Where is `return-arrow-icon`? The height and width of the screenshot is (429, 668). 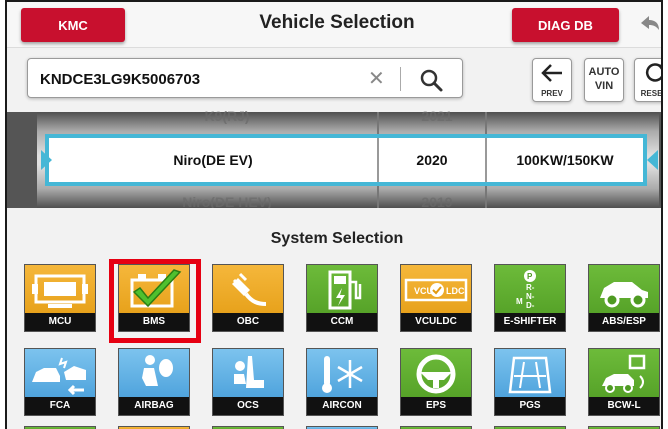
return-arrow-icon is located at coordinates (650, 25).